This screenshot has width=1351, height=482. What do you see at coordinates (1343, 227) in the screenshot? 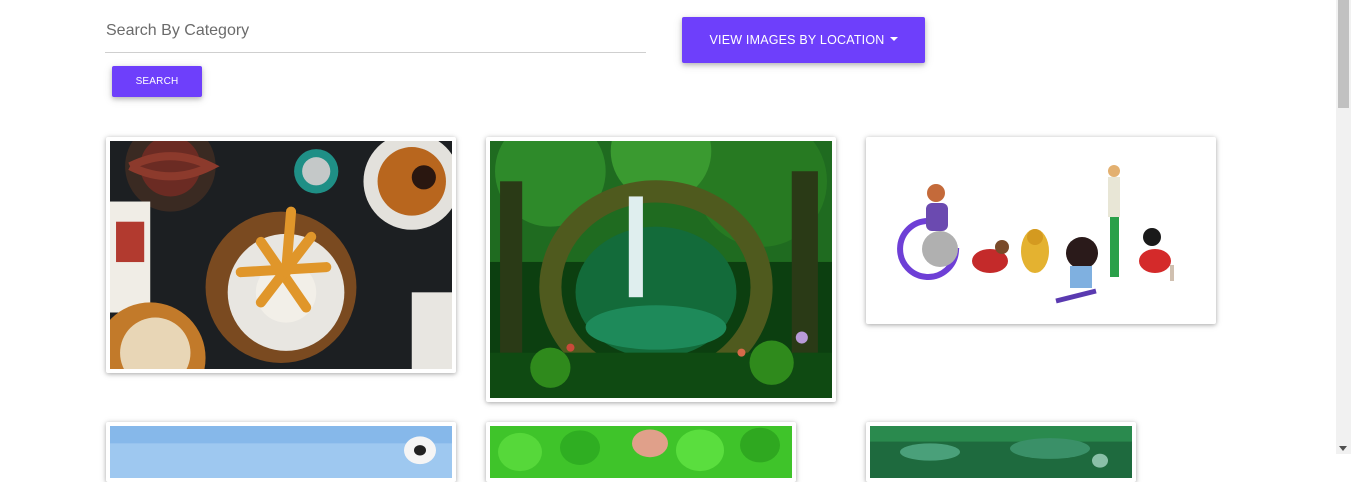
I see `page-scrollbar` at bounding box center [1343, 227].